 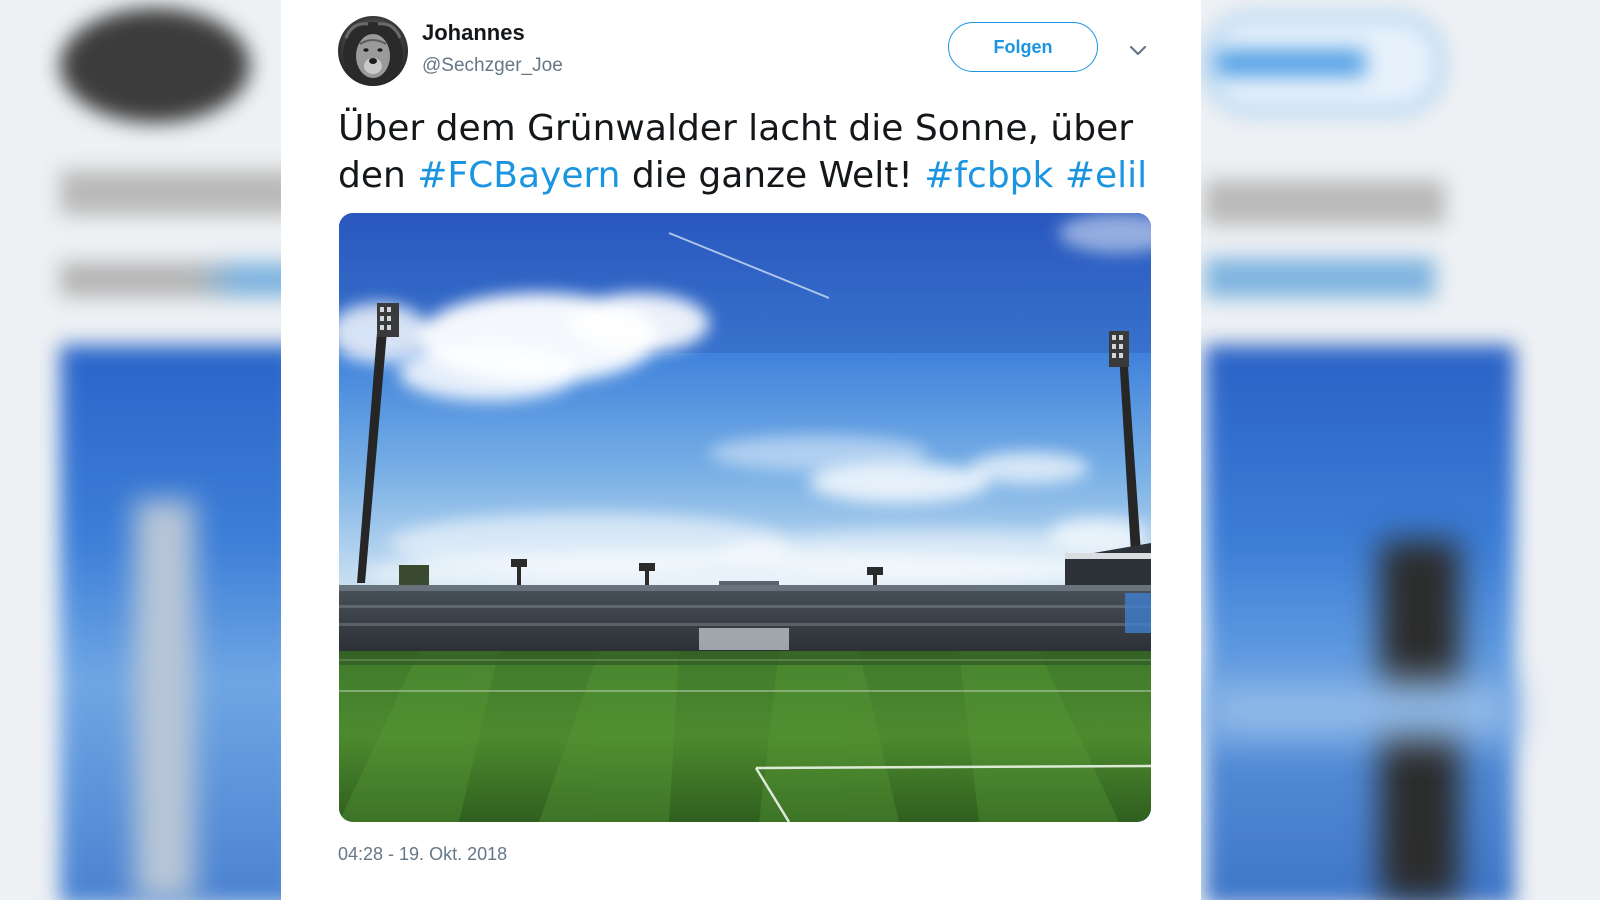 I want to click on hashtag-fcbayern: #FCBayern, so click(x=518, y=175).